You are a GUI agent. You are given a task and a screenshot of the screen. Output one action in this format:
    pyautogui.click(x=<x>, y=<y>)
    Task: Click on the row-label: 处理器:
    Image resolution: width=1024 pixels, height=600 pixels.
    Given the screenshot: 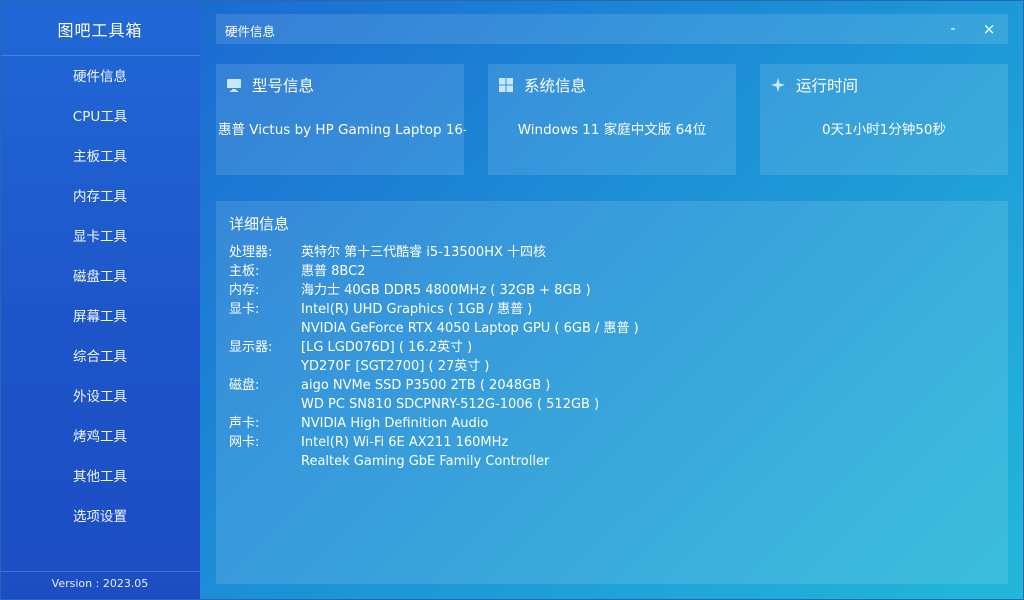 What is the action you would take?
    pyautogui.click(x=251, y=252)
    